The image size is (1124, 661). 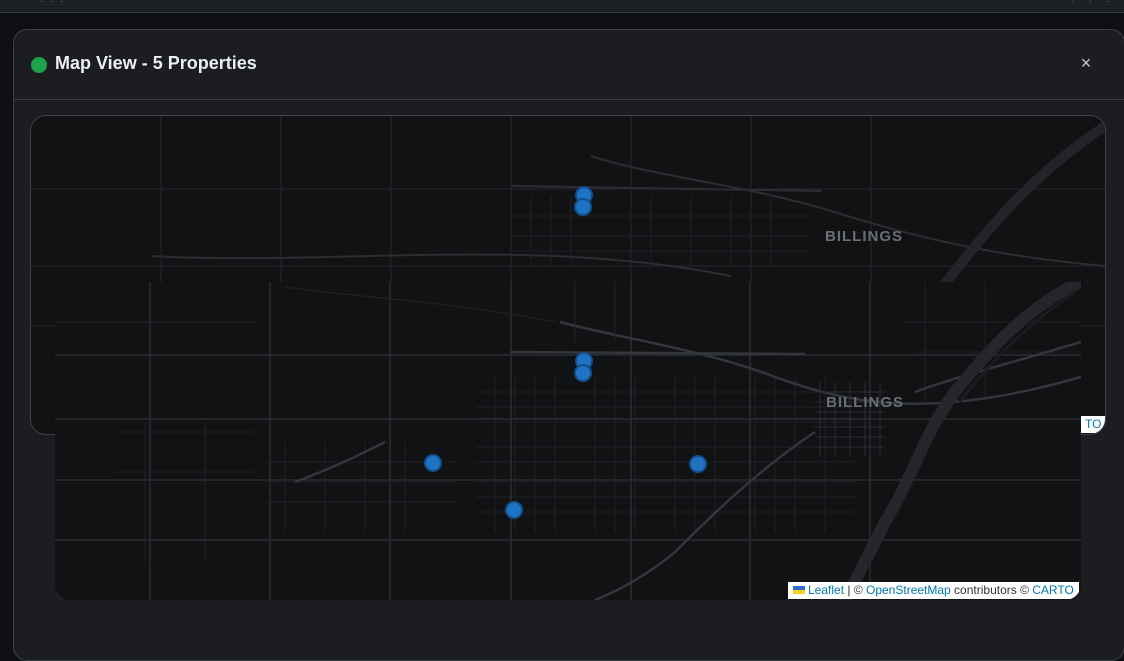 I want to click on city-label: BILLINGS, so click(x=865, y=402).